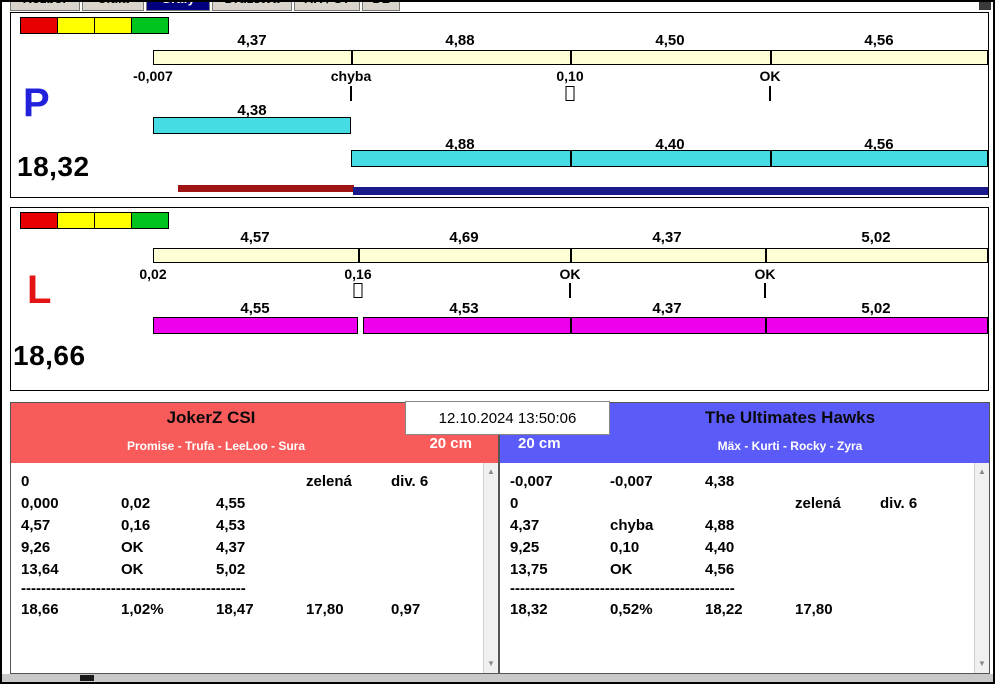 This screenshot has height=684, width=995. I want to click on cell: 9,26, so click(36, 547).